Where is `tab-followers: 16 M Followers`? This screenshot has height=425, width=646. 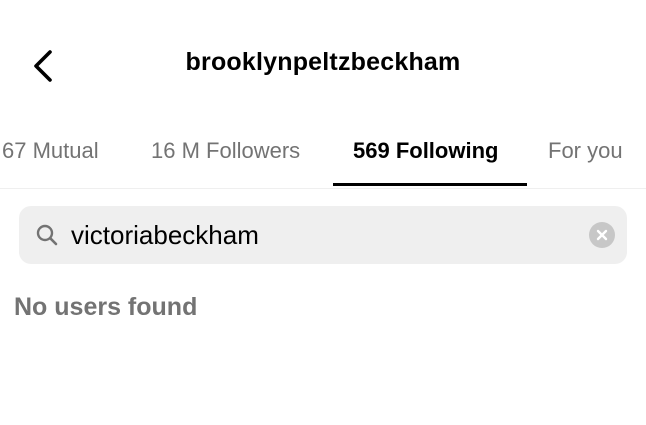 tab-followers: 16 M Followers is located at coordinates (225, 151).